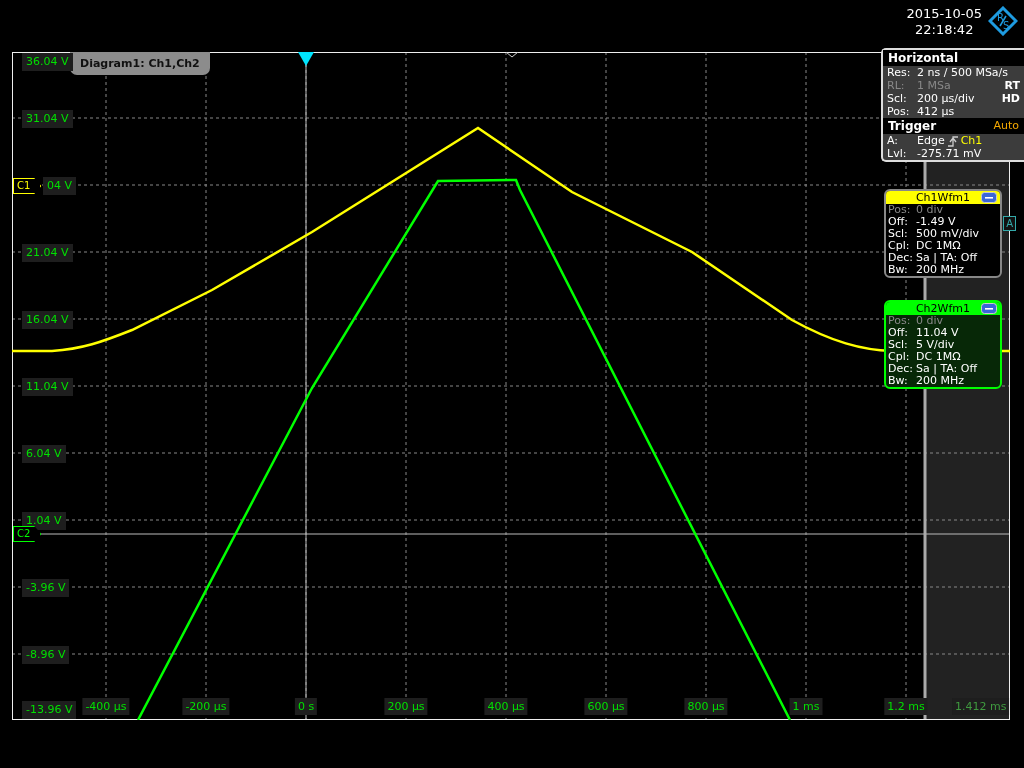  I want to click on x-axis-label: 400 µs, so click(506, 706).